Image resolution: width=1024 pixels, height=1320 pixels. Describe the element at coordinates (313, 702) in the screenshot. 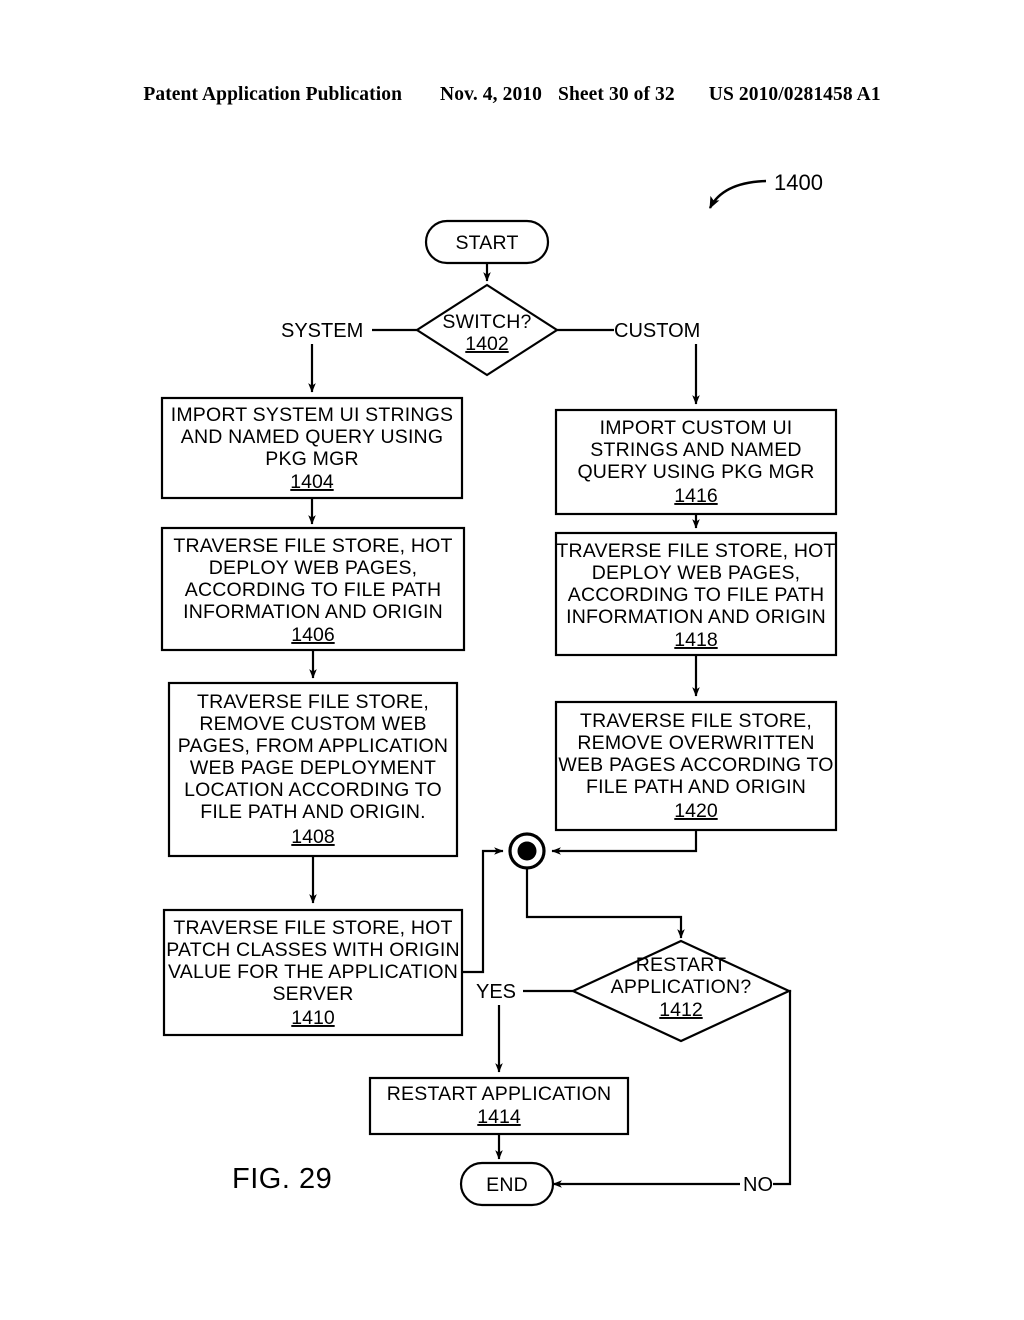

I see `node-1408-line1: TRAVERSE FILE STORE,` at that location.